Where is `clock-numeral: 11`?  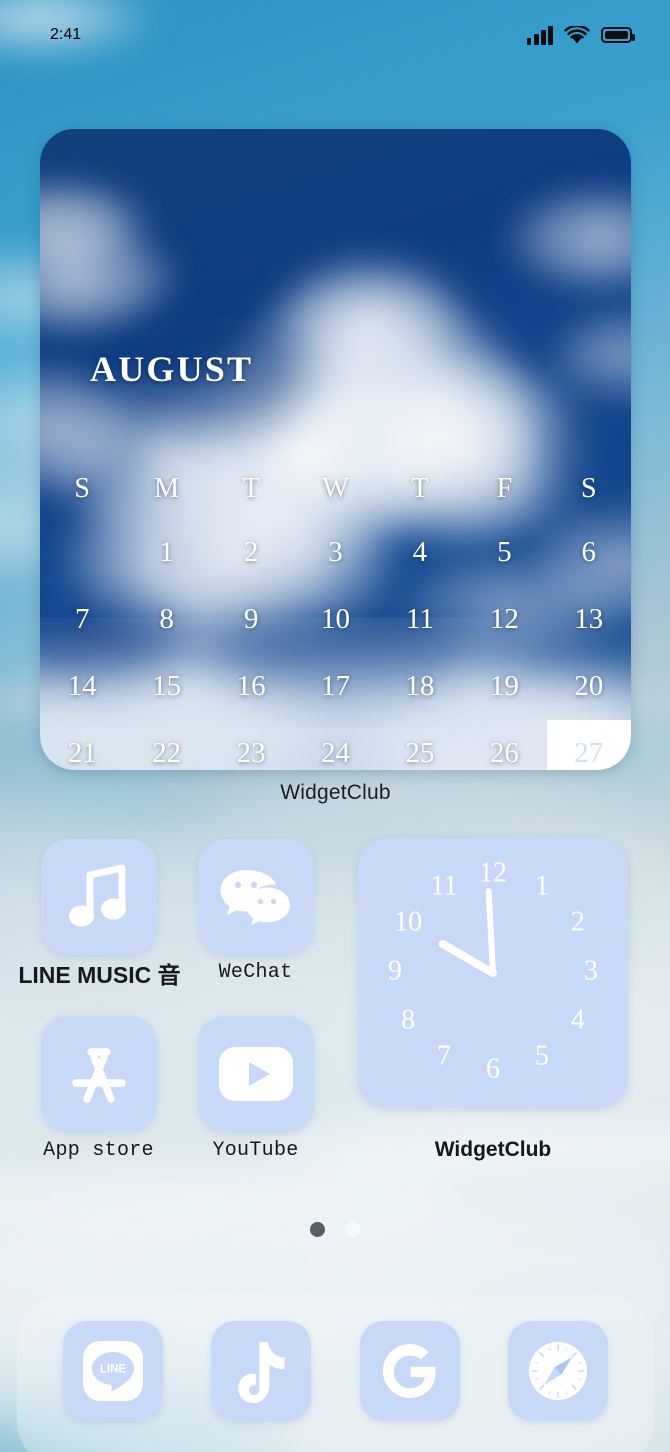
clock-numeral: 11 is located at coordinates (444, 886).